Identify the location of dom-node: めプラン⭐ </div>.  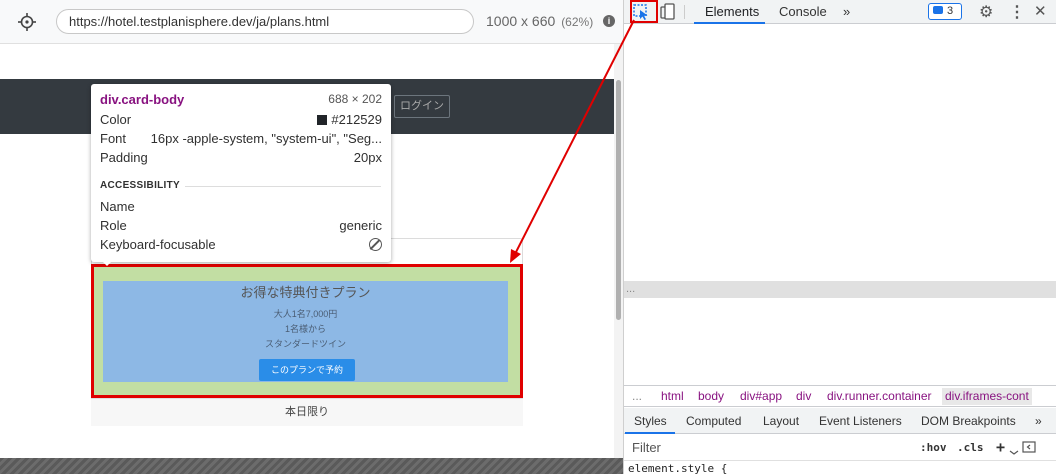
(840, 272).